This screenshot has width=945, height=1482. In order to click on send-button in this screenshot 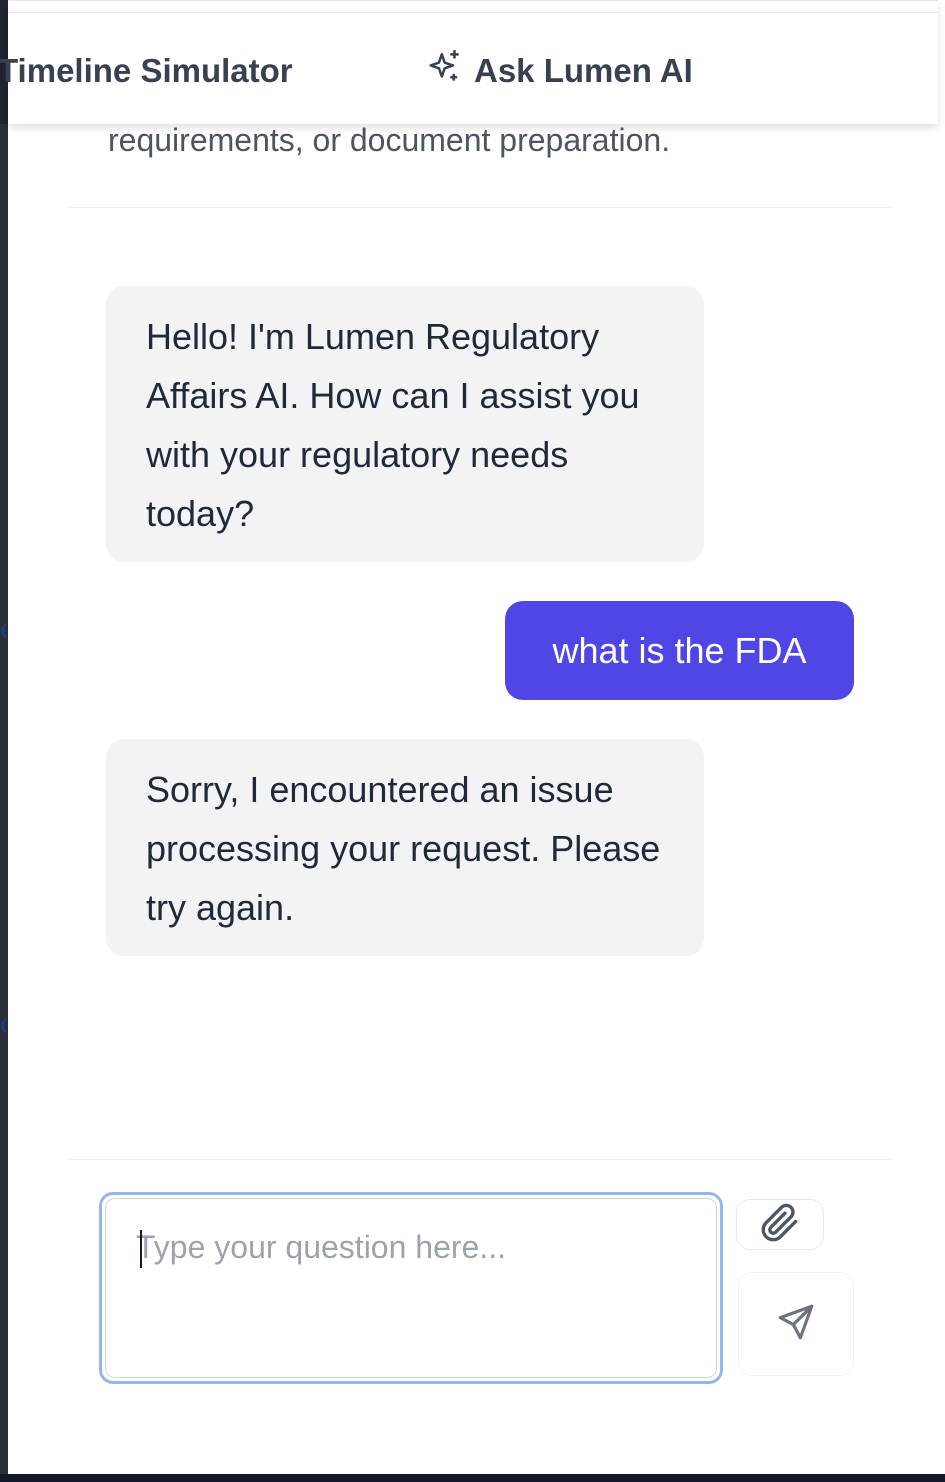, I will do `click(796, 1324)`.